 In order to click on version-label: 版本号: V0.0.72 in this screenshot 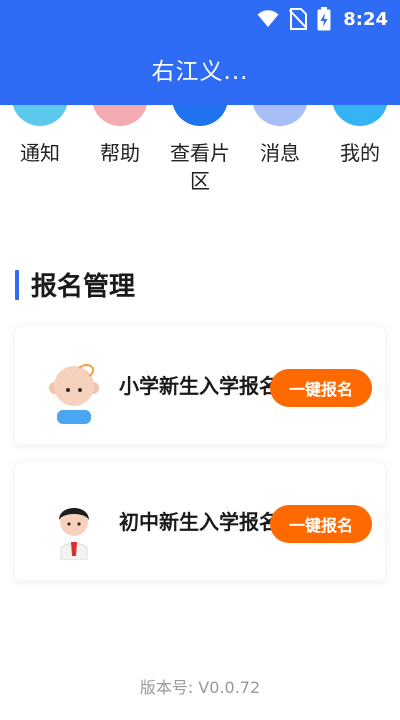, I will do `click(200, 687)`.